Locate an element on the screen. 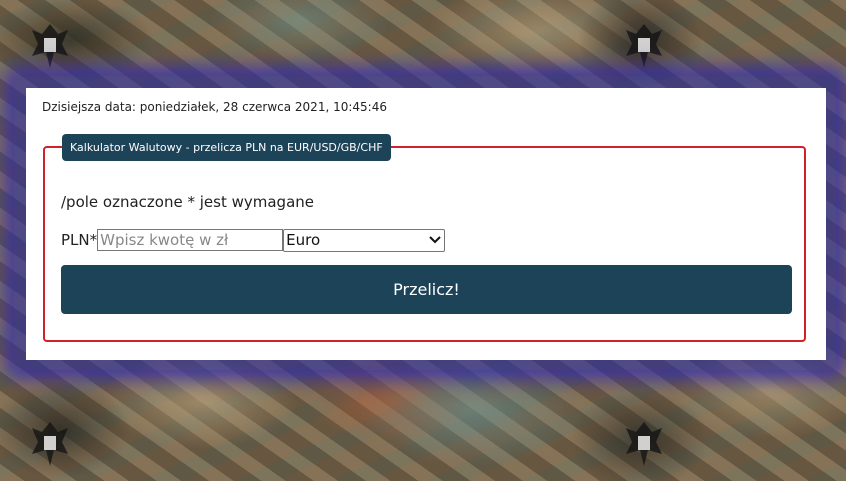  currency-select: Euro is located at coordinates (364, 240).